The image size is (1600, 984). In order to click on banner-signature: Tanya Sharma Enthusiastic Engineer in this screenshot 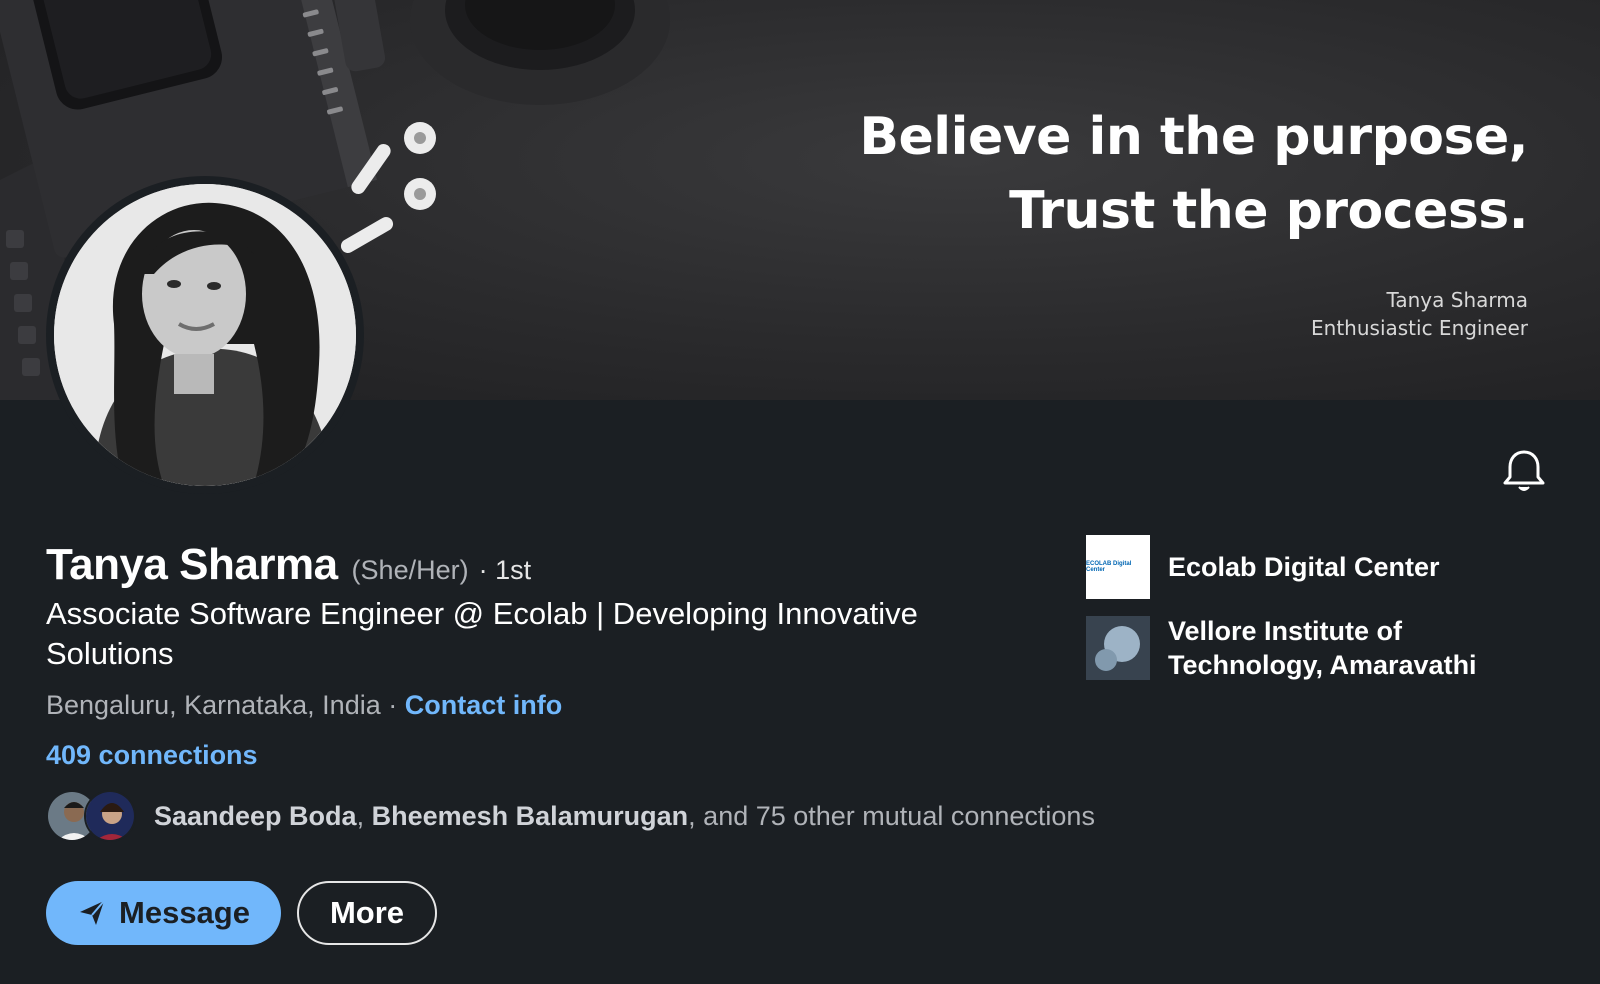, I will do `click(1419, 314)`.